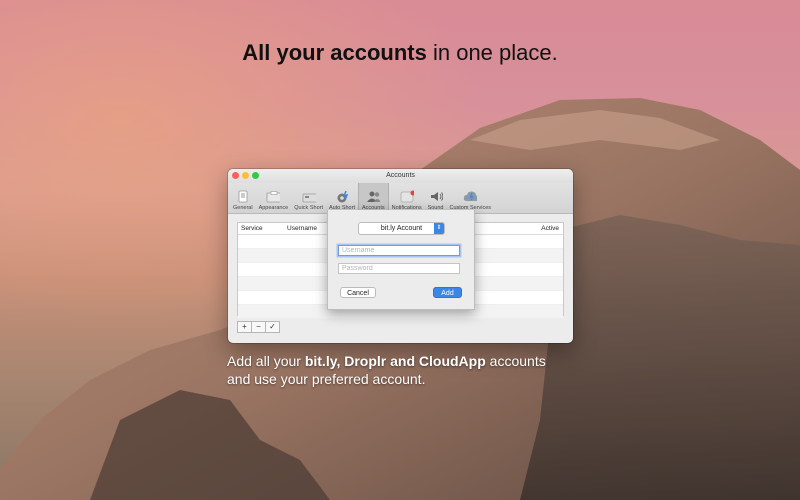  I want to click on zoom-window-button, so click(255, 175).